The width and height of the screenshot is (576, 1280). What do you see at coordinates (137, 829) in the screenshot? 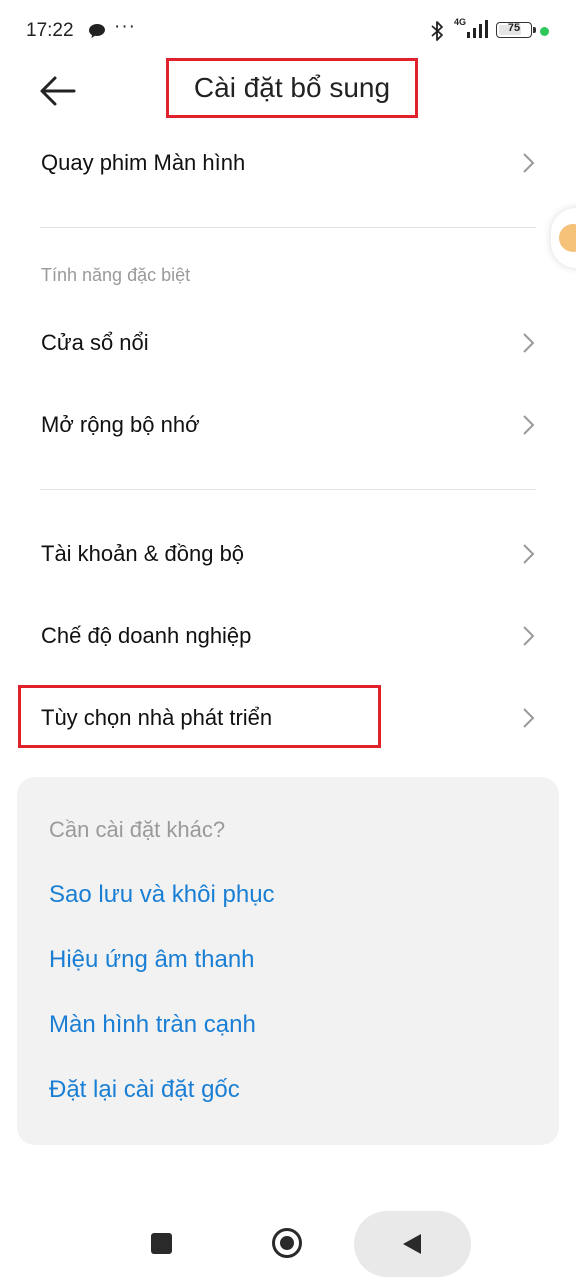
I see `suggestions-title: Cần cài đặt khác?` at bounding box center [137, 829].